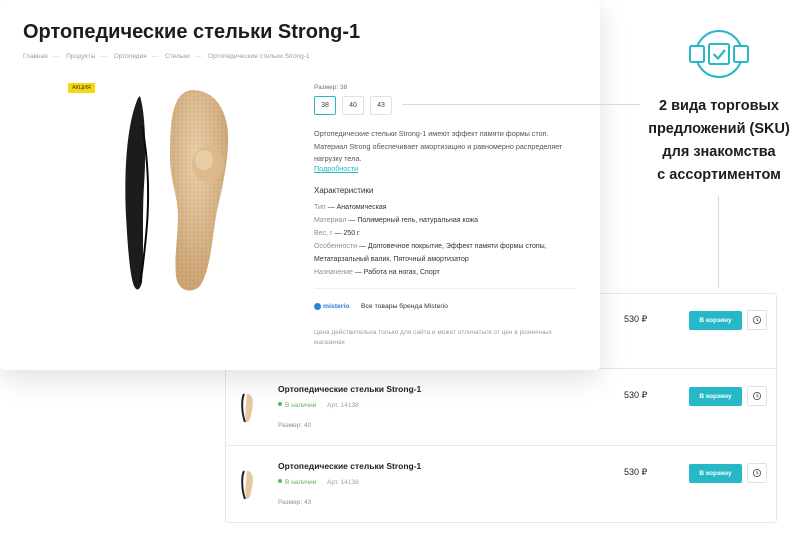 This screenshot has height=547, width=800. Describe the element at coordinates (80, 56) in the screenshot. I see `breadcrumb-item: Продукты` at that location.